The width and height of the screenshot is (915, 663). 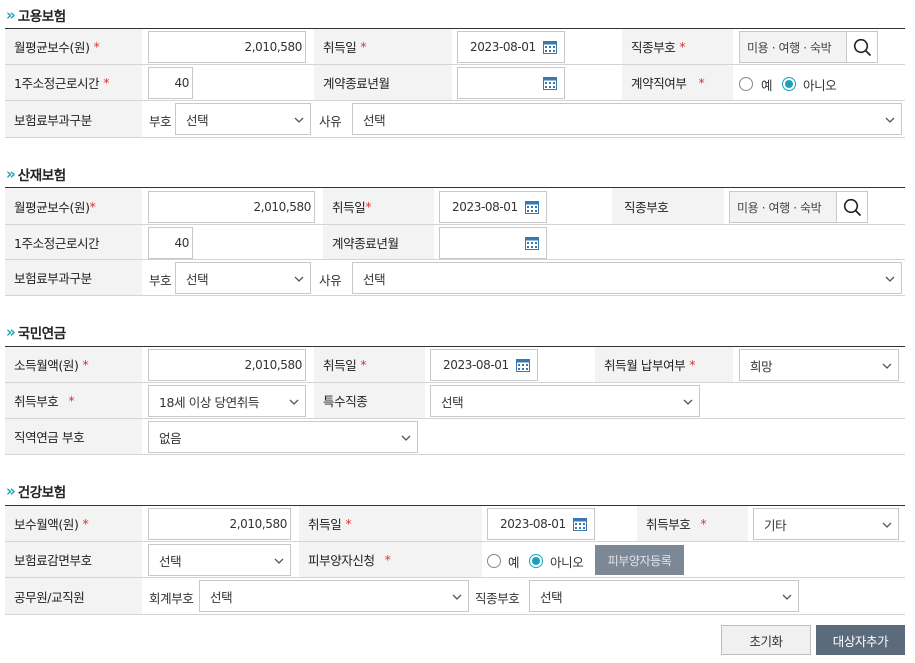 What do you see at coordinates (639, 560) in the screenshot?
I see `dependent-register-button: 피부양자등록` at bounding box center [639, 560].